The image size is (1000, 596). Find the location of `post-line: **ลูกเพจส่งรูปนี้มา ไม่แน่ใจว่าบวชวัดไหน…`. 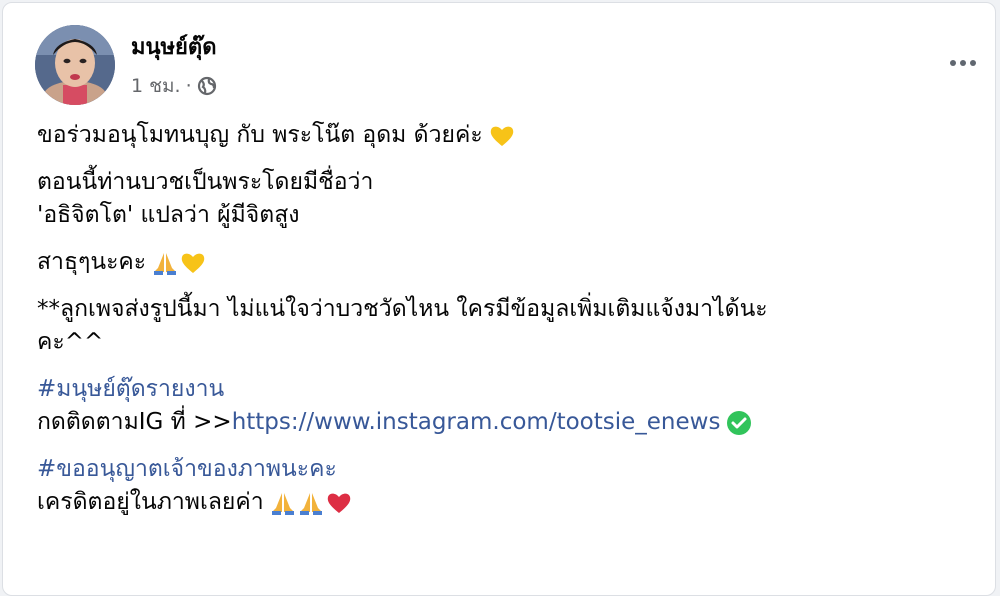

post-line: **ลูกเพจส่งรูปนี้มา ไม่แน่ใจว่าบวชวัดไหน… is located at coordinates (507, 309).